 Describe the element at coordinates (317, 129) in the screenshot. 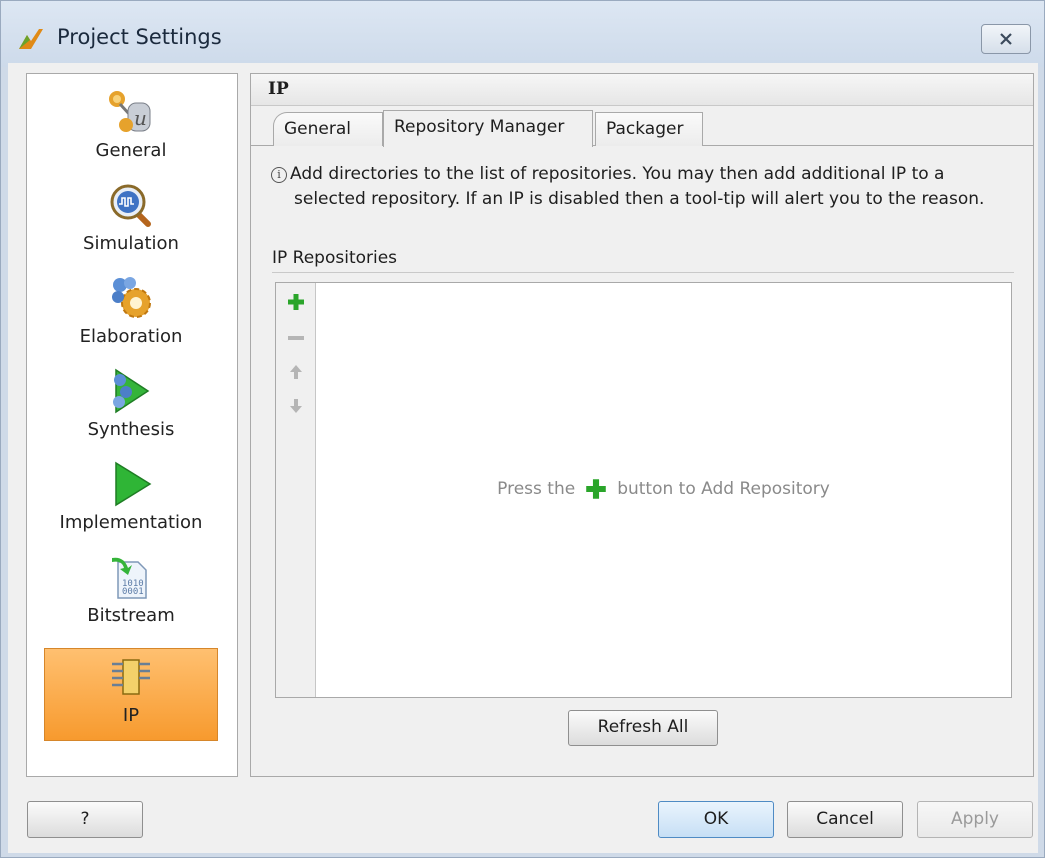

I see `tab-label: General` at that location.